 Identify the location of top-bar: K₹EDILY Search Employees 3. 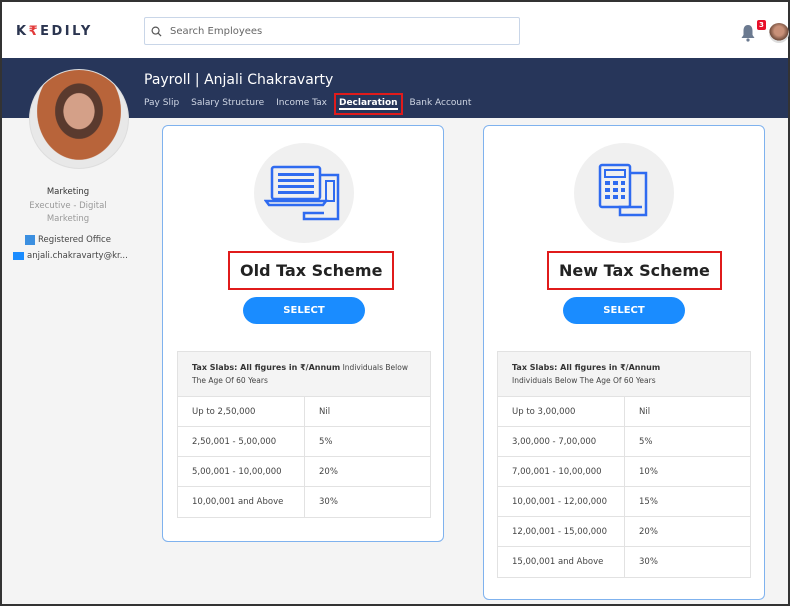
(395, 30).